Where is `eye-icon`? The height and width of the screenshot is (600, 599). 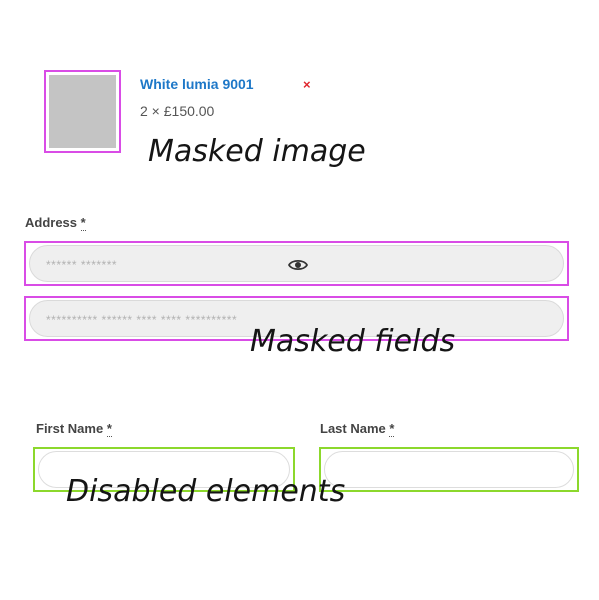 eye-icon is located at coordinates (298, 265).